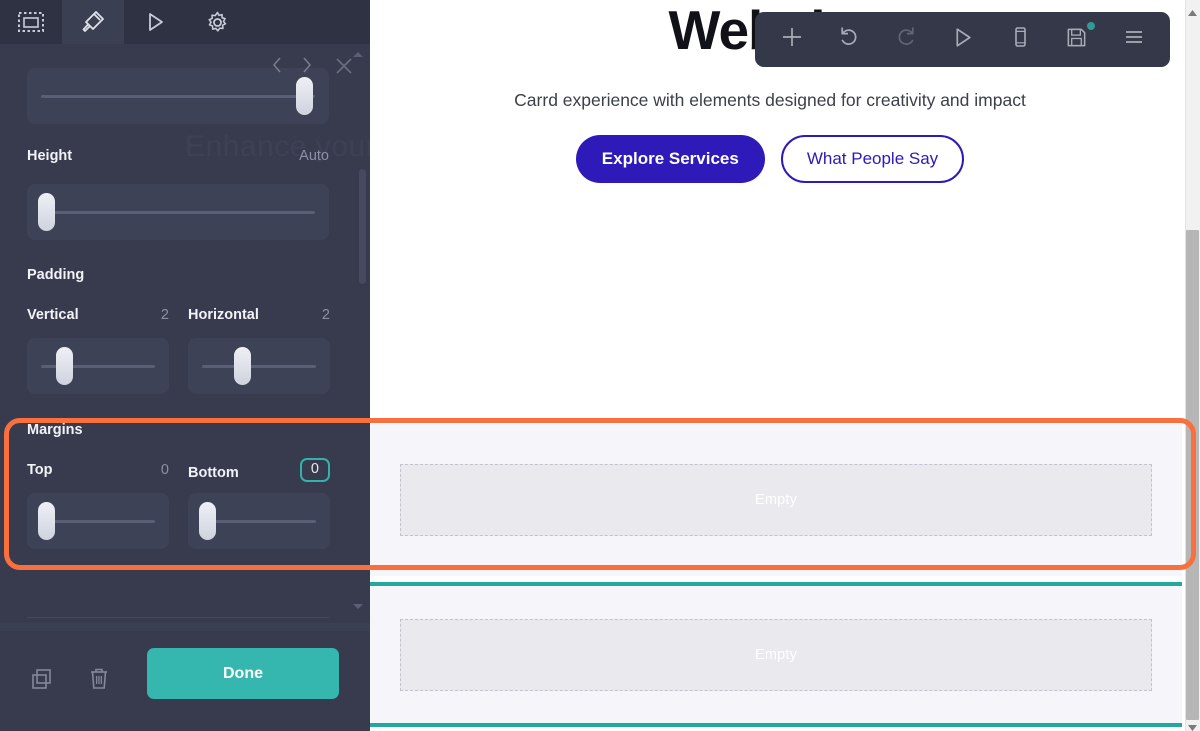  I want to click on canvas-scrollbar-track, so click(1192, 365).